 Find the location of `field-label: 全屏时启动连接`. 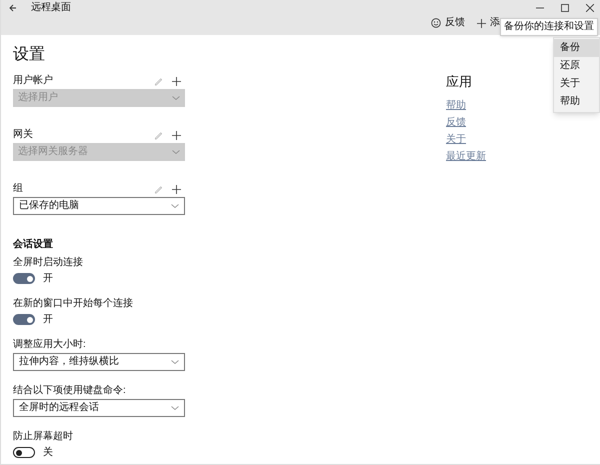

field-label: 全屏时启动连接 is located at coordinates (48, 263).